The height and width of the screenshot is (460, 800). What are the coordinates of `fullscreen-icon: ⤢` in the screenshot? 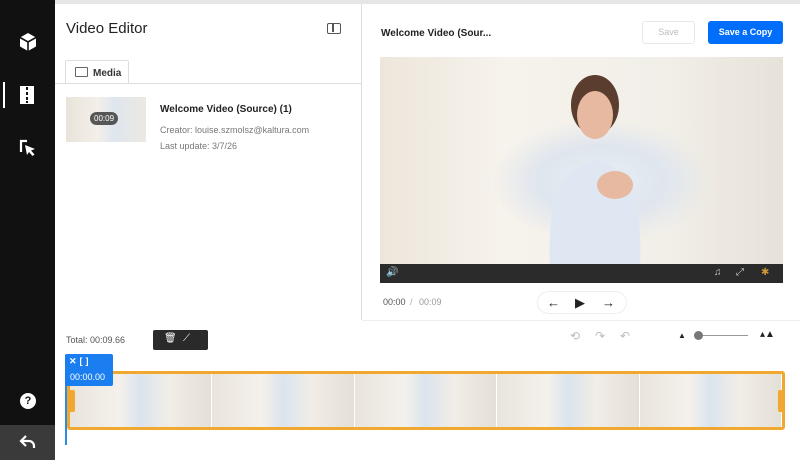 It's located at (740, 272).